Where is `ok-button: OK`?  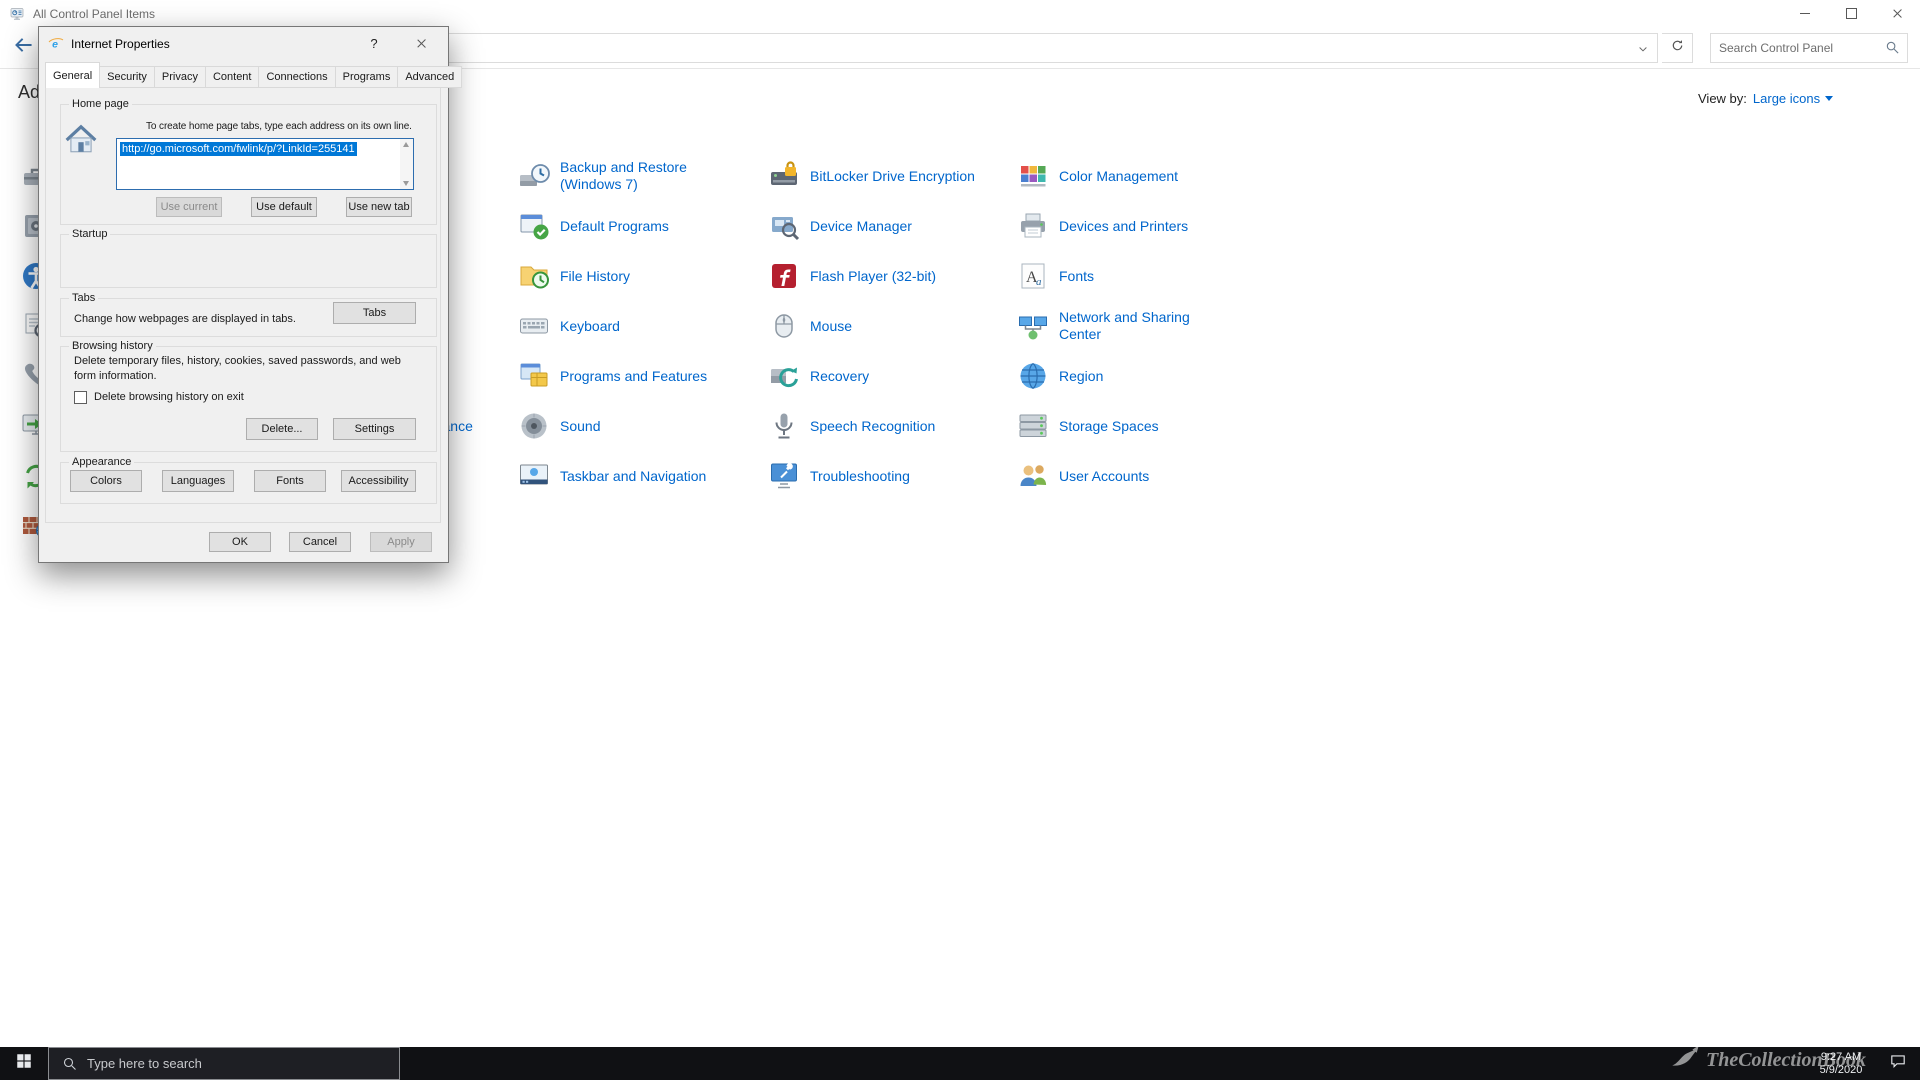
ok-button: OK is located at coordinates (240, 542).